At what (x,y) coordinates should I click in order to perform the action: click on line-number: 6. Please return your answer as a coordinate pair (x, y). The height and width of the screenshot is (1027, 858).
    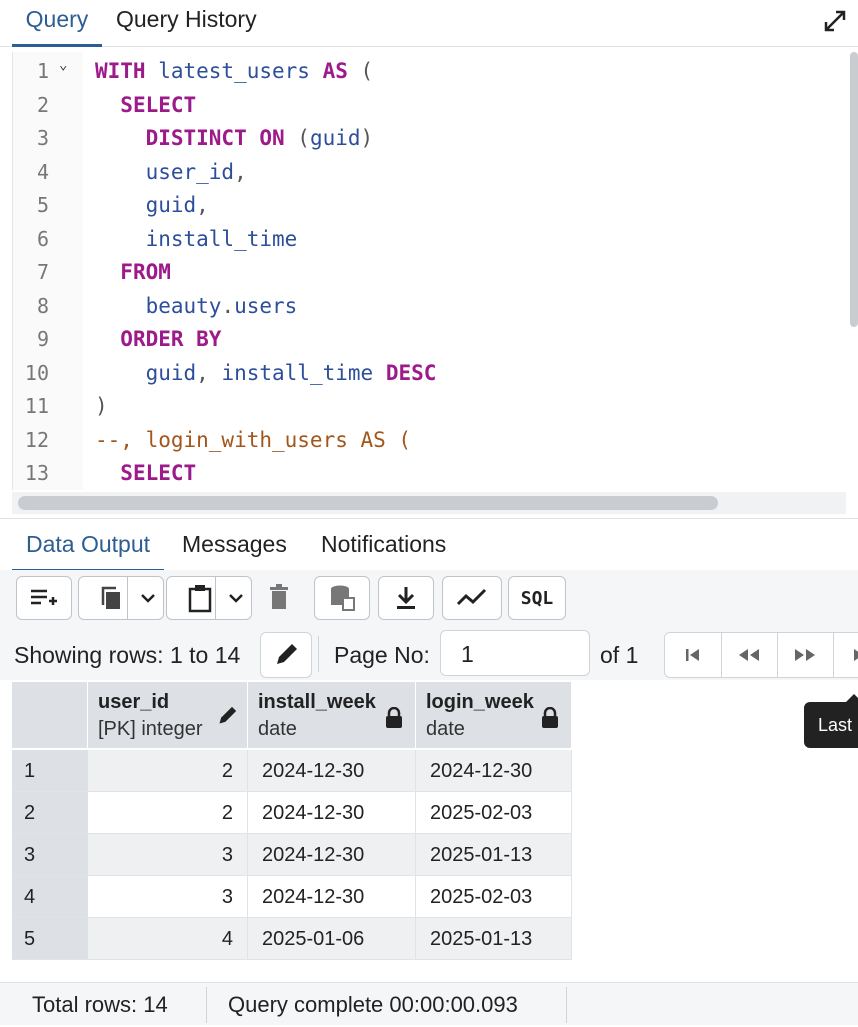
    Looking at the image, I should click on (42, 238).